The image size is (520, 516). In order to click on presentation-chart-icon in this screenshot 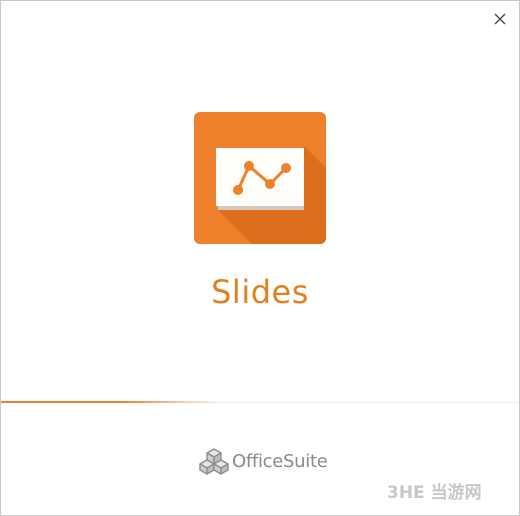, I will do `click(260, 178)`.